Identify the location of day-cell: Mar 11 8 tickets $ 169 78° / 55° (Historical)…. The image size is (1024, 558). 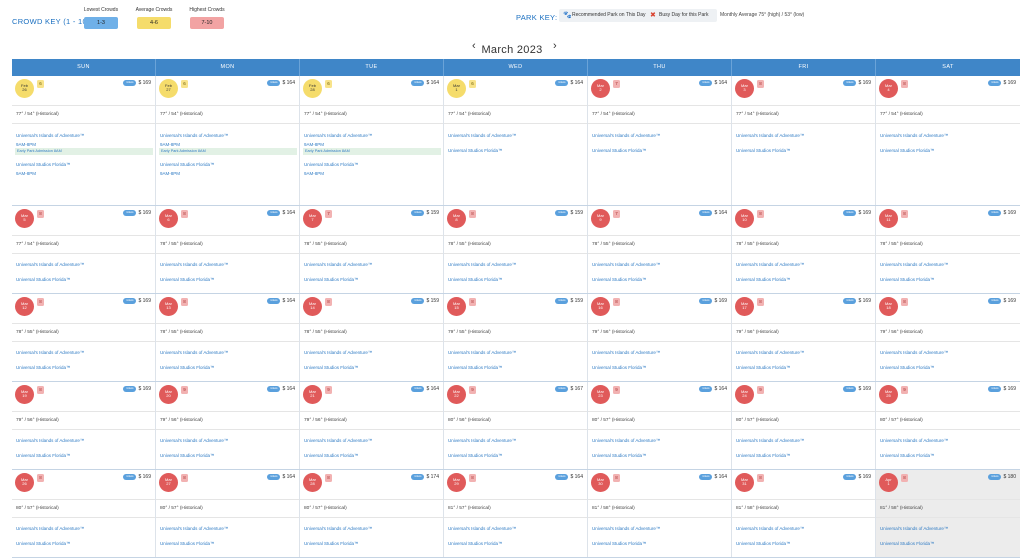
(948, 249).